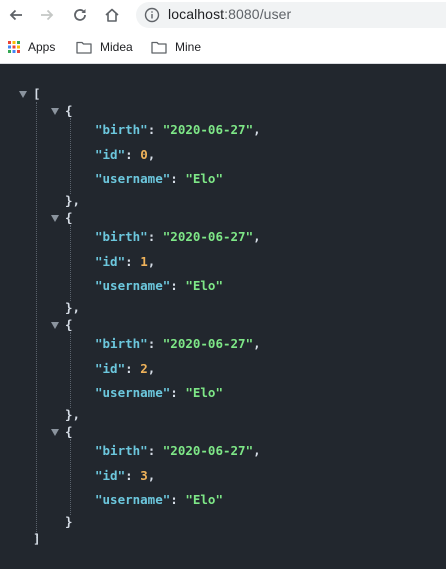  I want to click on json-number-value: 2, so click(144, 368).